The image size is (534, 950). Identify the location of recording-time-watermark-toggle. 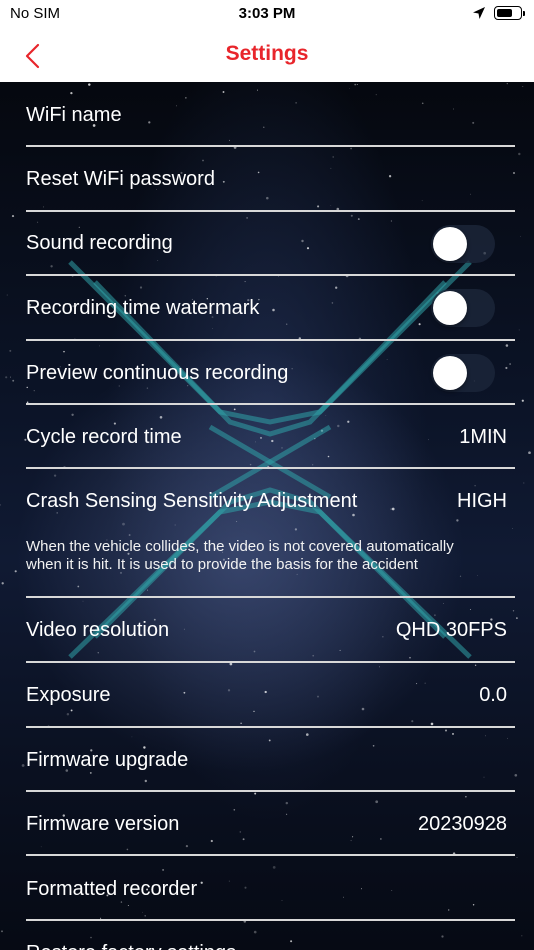
(463, 308).